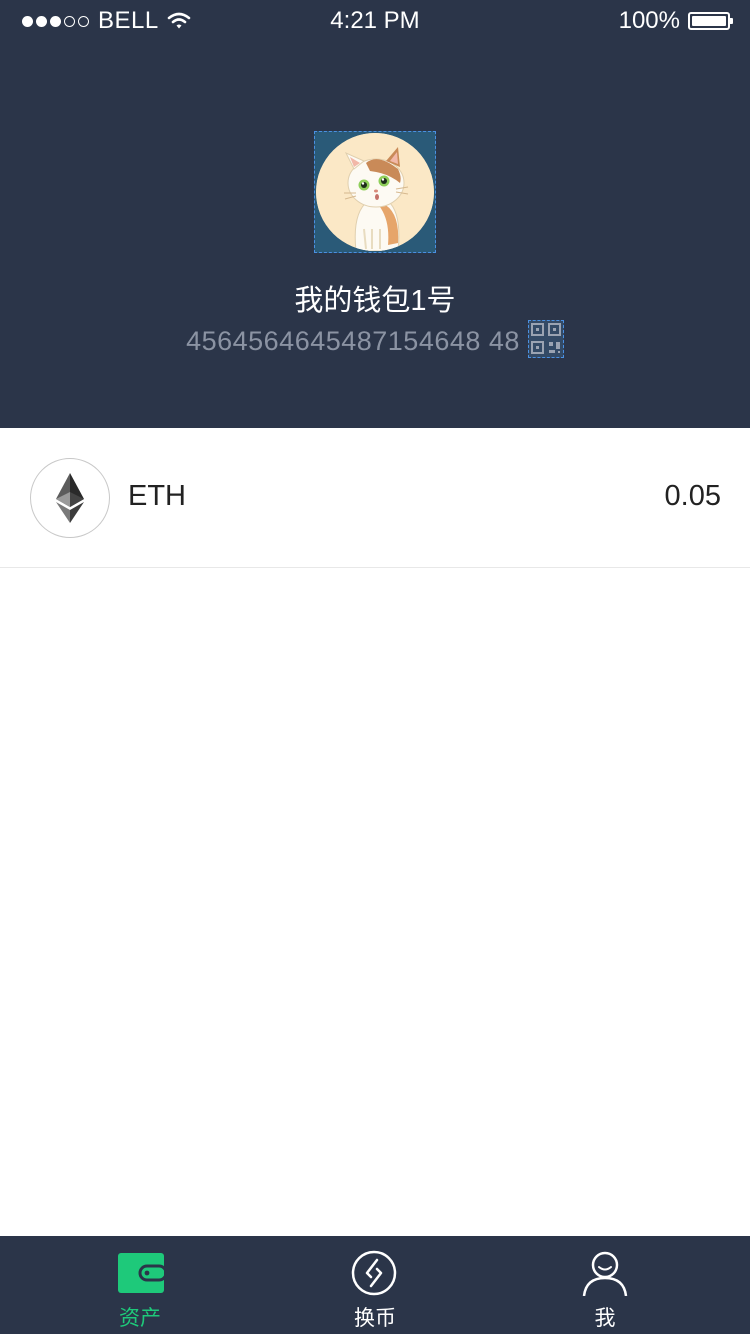  I want to click on coin-icon-container, so click(70, 498).